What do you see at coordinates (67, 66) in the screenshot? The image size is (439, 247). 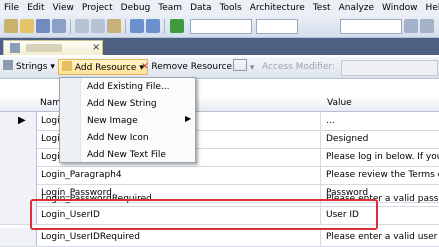 I see `add-resource-icon` at bounding box center [67, 66].